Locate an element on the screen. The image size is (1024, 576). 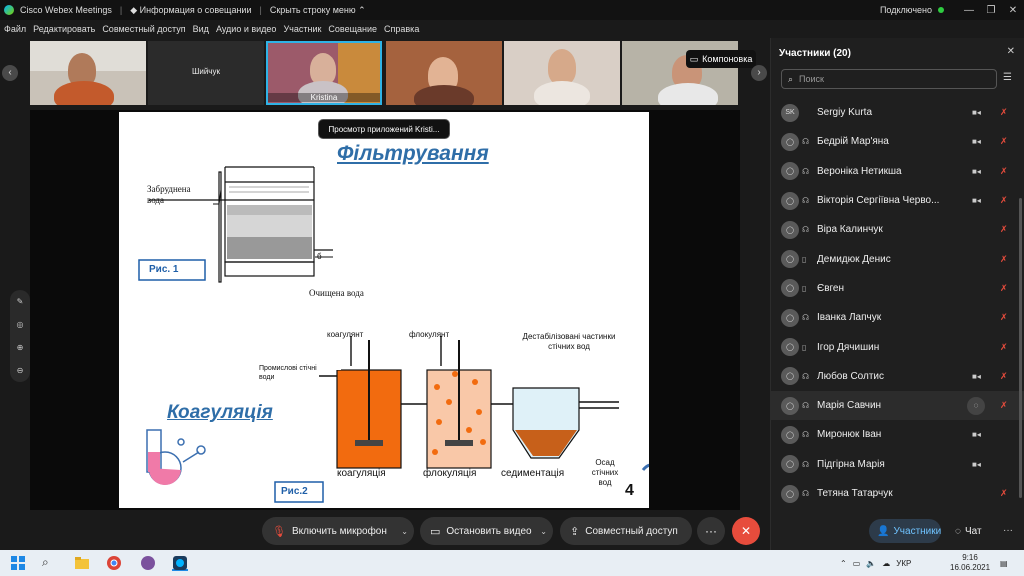
participant-row: ◯ ☊ Вікторія Сергіївна Черво... ■◂ ✗ is located at coordinates (897, 200).